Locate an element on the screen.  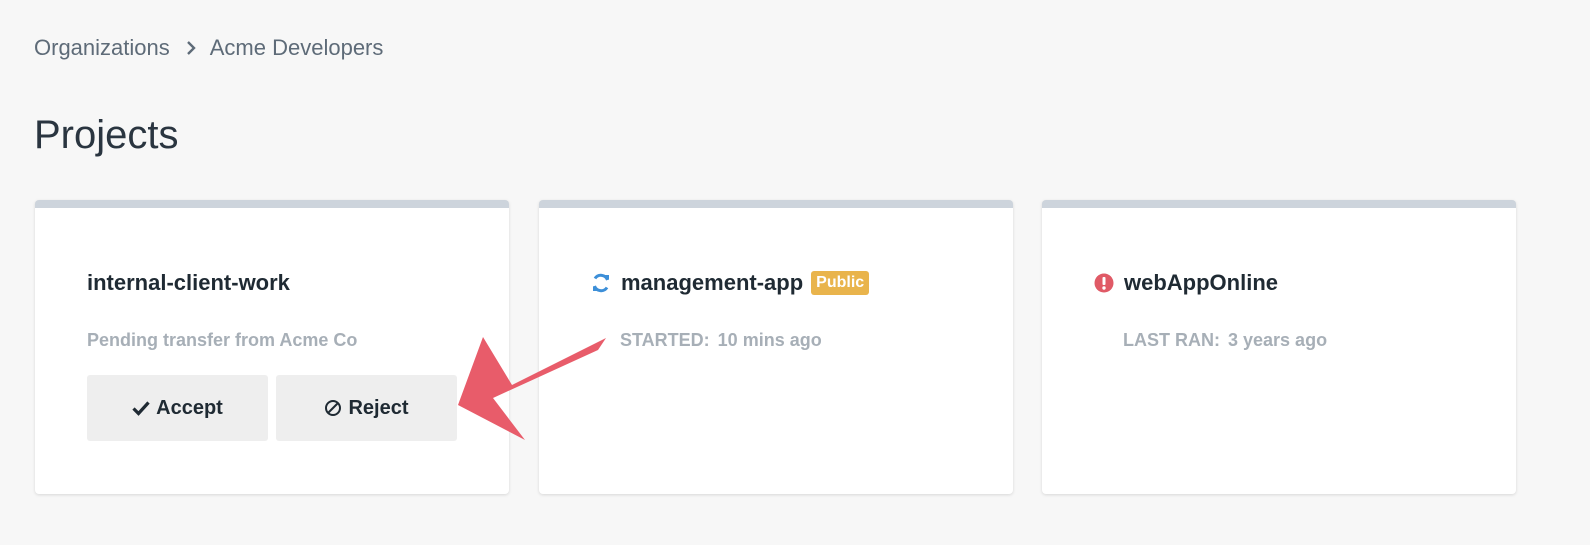
started-label: STARTED: is located at coordinates (665, 340).